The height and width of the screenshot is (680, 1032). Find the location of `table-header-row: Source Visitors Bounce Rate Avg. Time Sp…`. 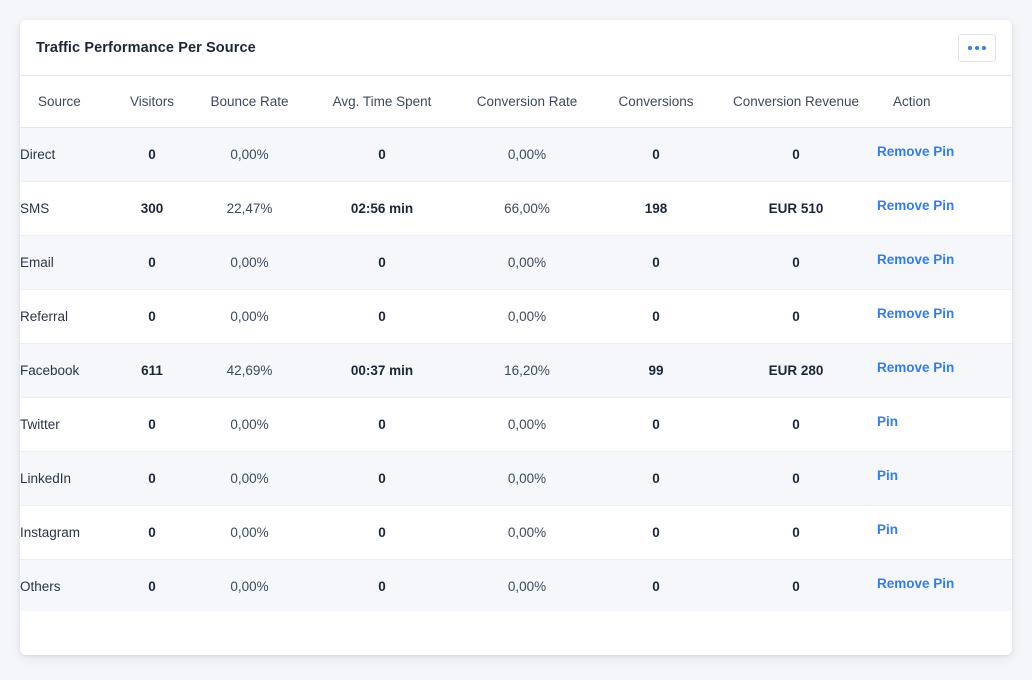

table-header-row: Source Visitors Bounce Rate Avg. Time Sp… is located at coordinates (516, 102).